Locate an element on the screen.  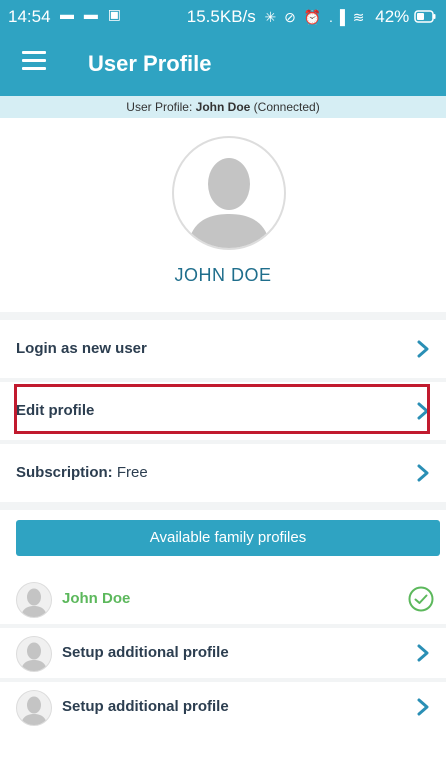
highlight-box is located at coordinates (222, 409).